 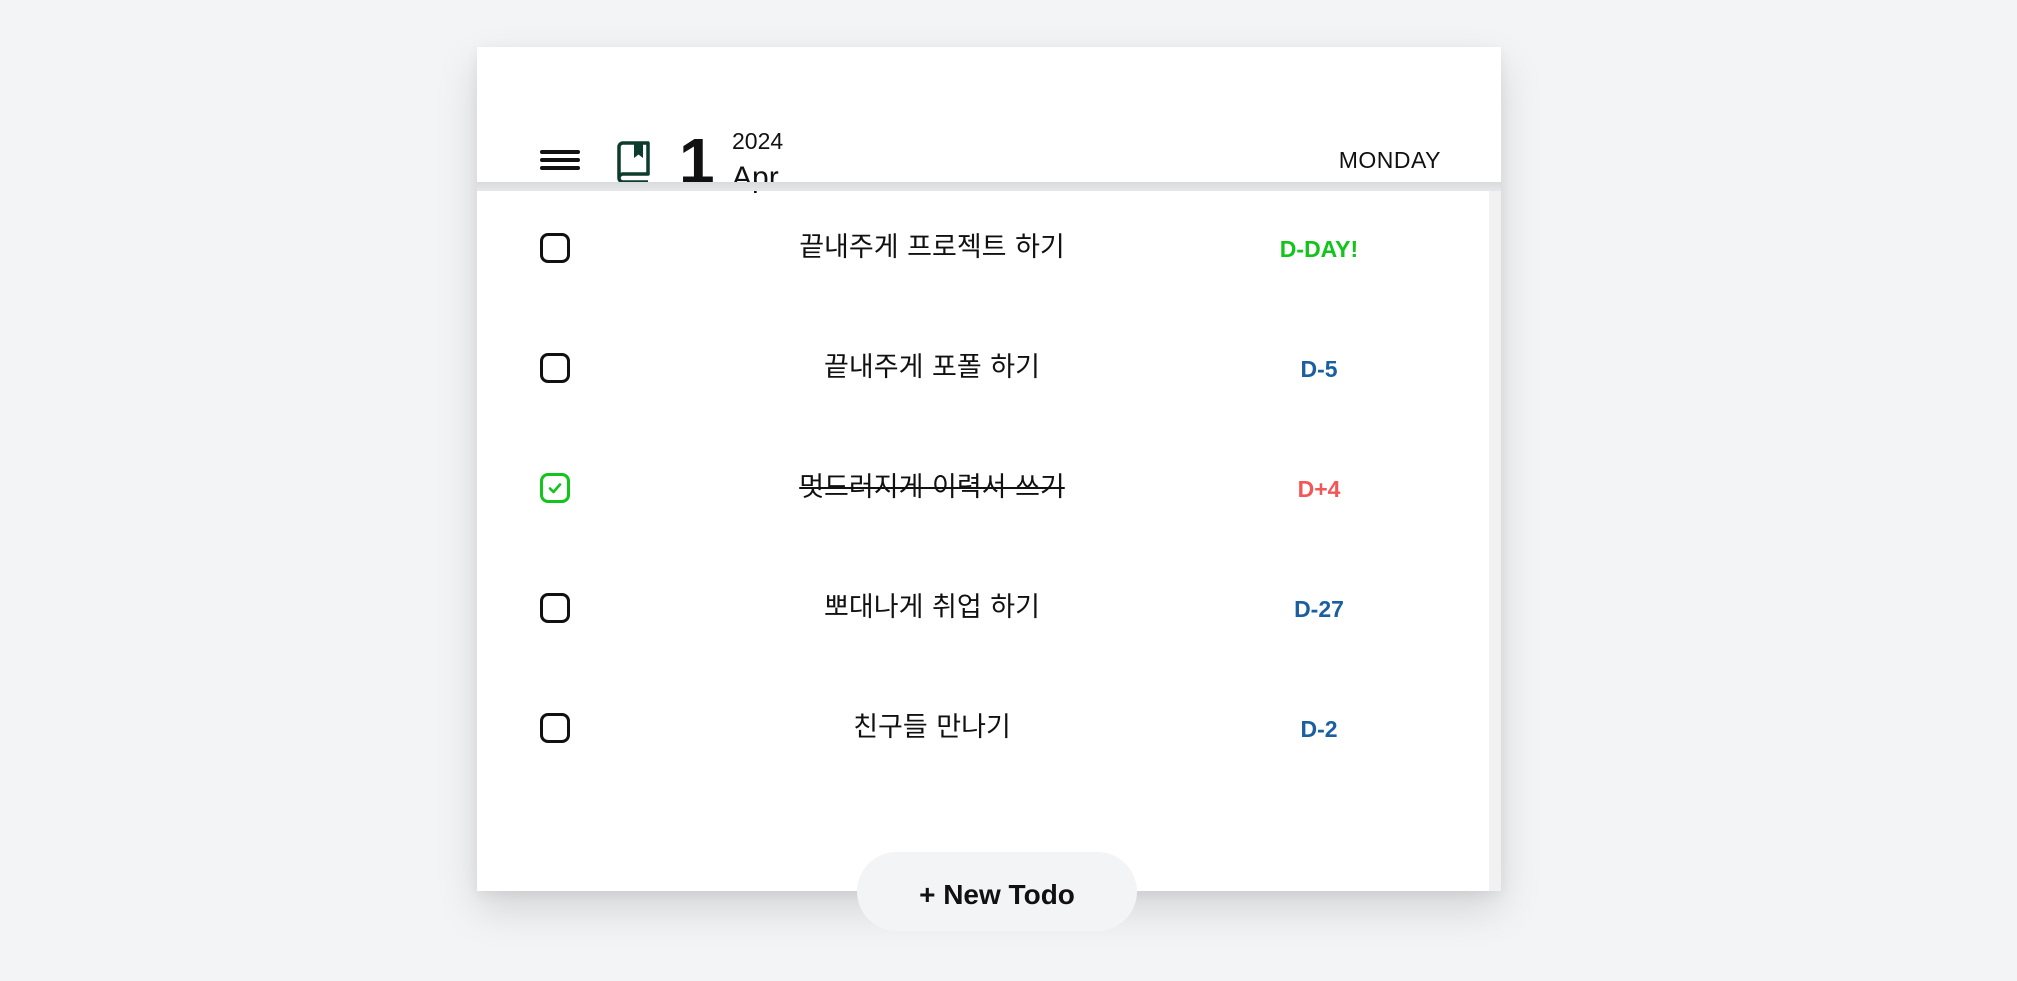 What do you see at coordinates (560, 162) in the screenshot?
I see `hamburger-menu-icon` at bounding box center [560, 162].